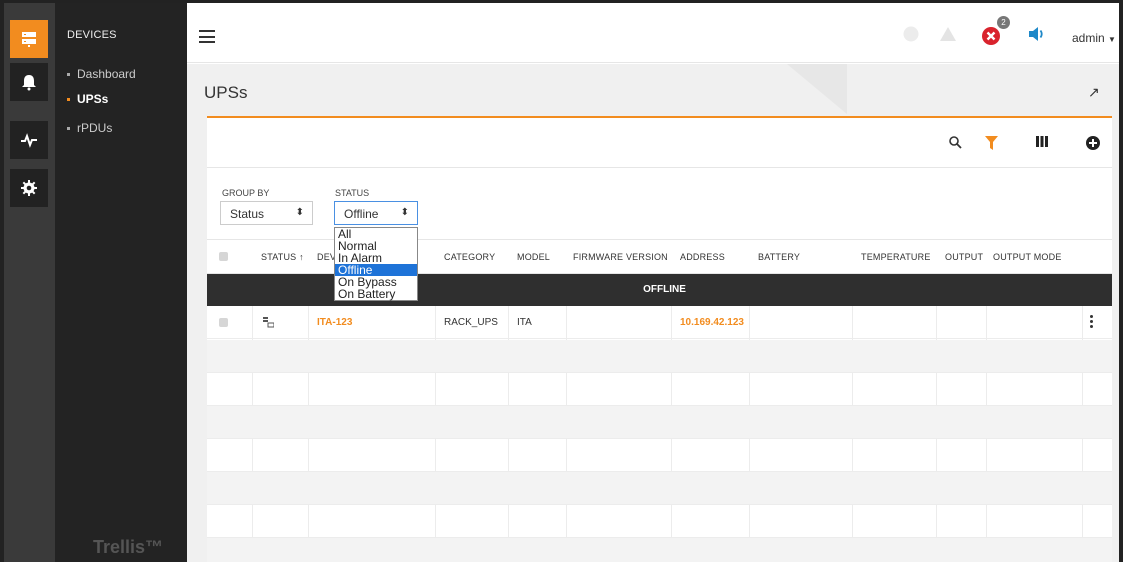 This screenshot has width=1123, height=562. What do you see at coordinates (93, 99) in the screenshot?
I see `nav-item-label: UPSs` at bounding box center [93, 99].